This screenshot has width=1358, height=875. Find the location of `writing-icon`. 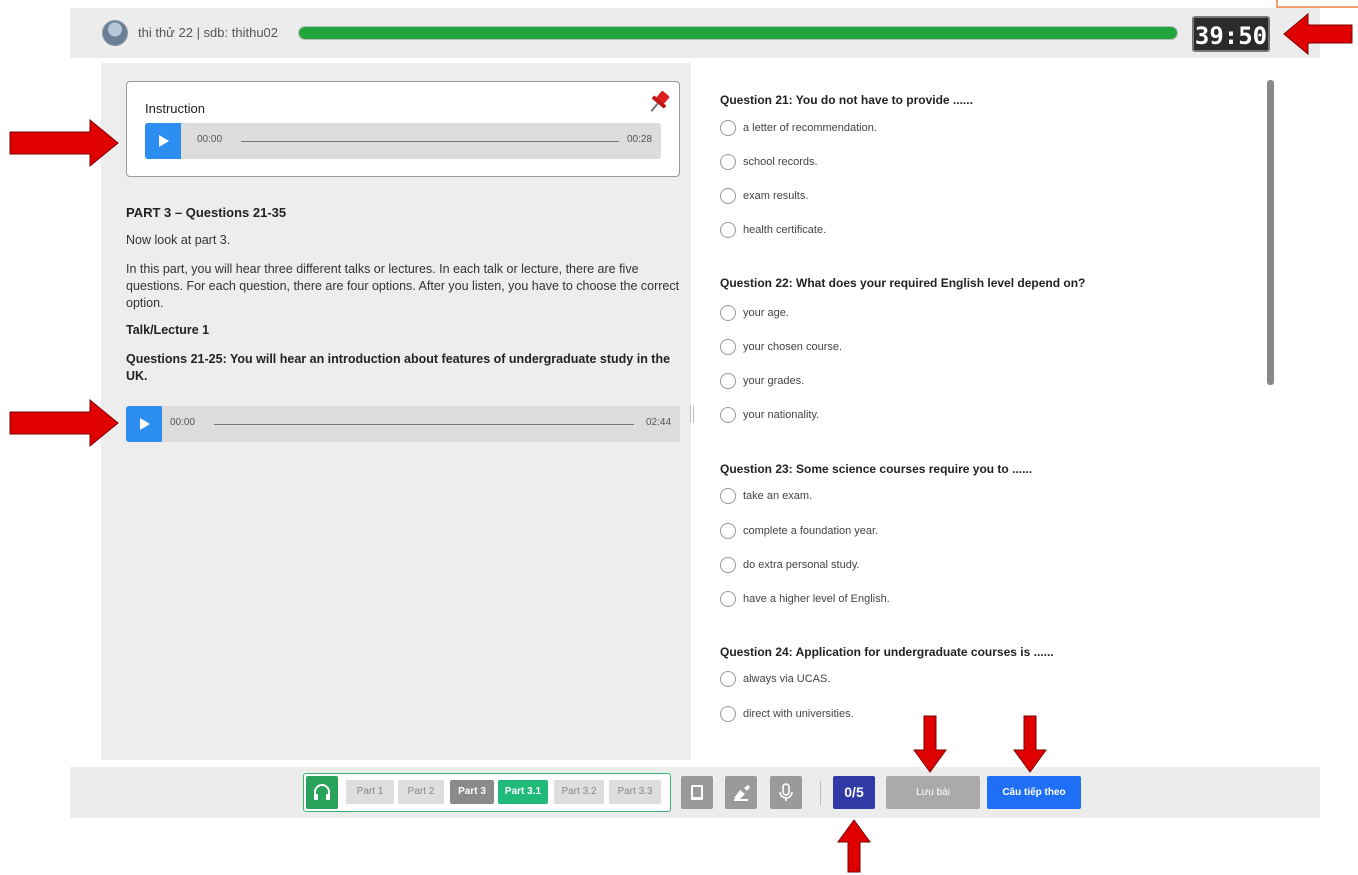

writing-icon is located at coordinates (741, 792).